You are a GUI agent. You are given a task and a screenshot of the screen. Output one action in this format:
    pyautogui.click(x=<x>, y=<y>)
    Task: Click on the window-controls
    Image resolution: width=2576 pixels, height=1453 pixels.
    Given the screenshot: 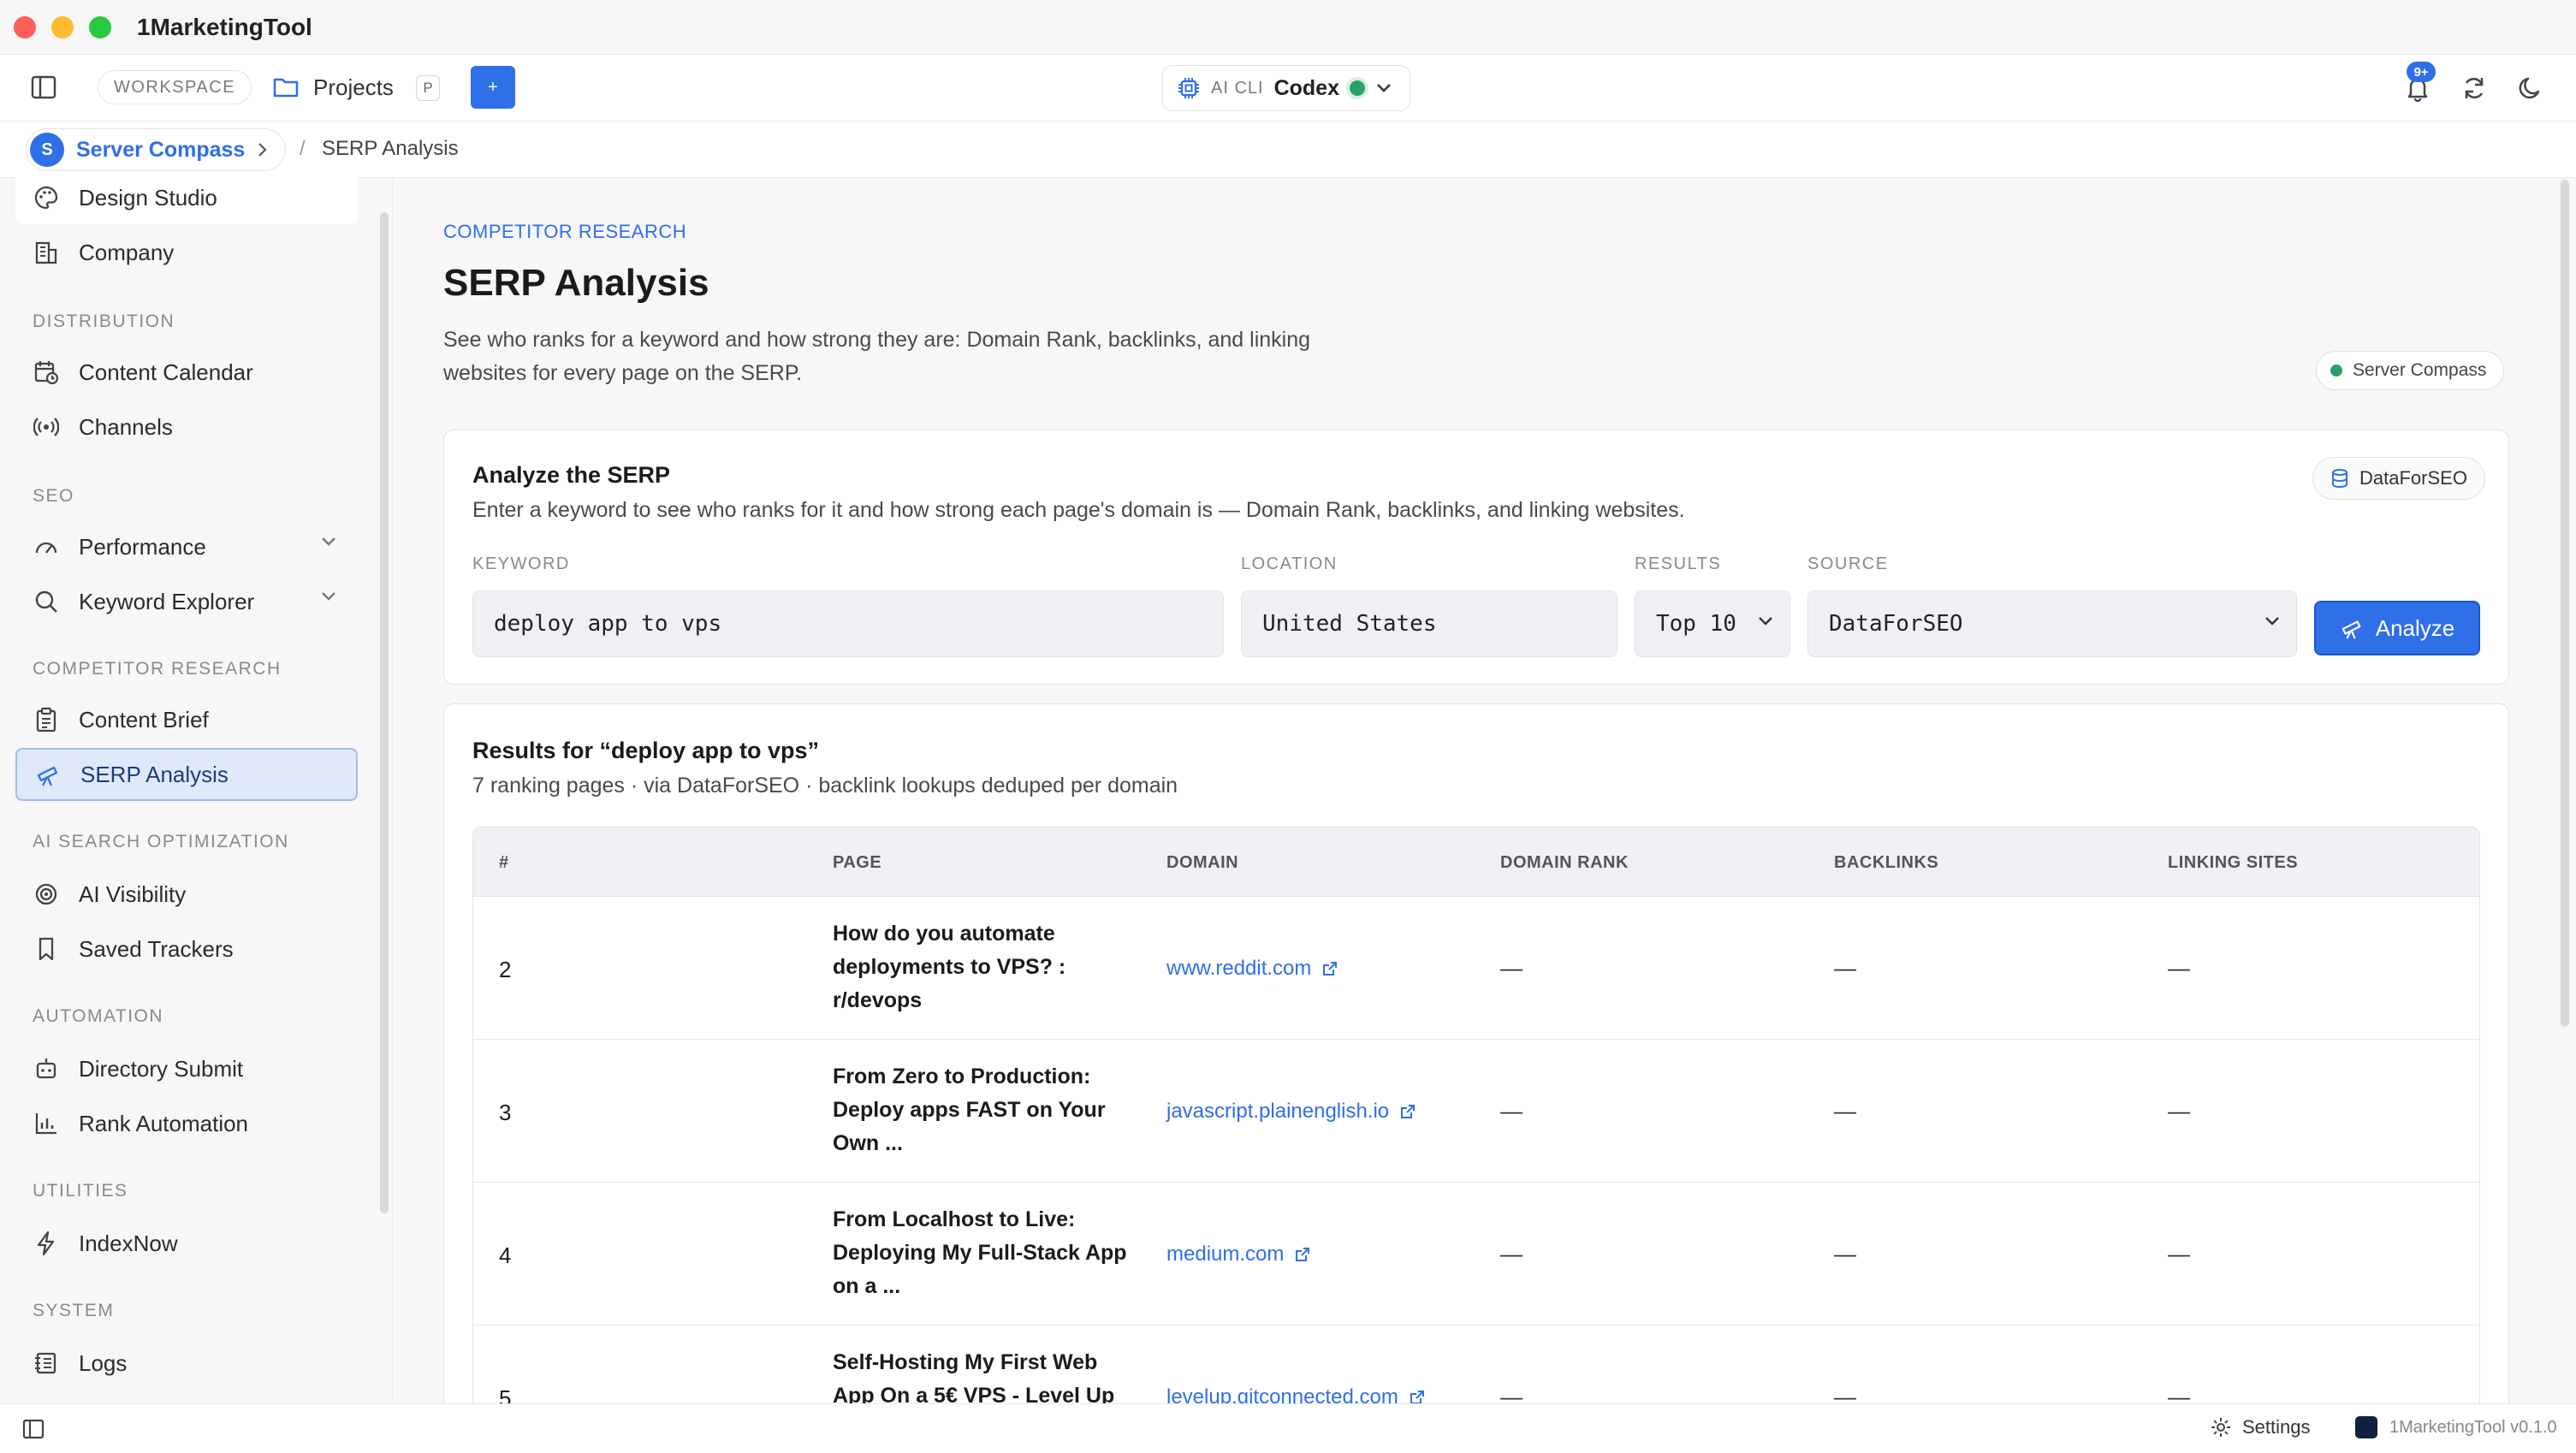 What is the action you would take?
    pyautogui.click(x=62, y=27)
    